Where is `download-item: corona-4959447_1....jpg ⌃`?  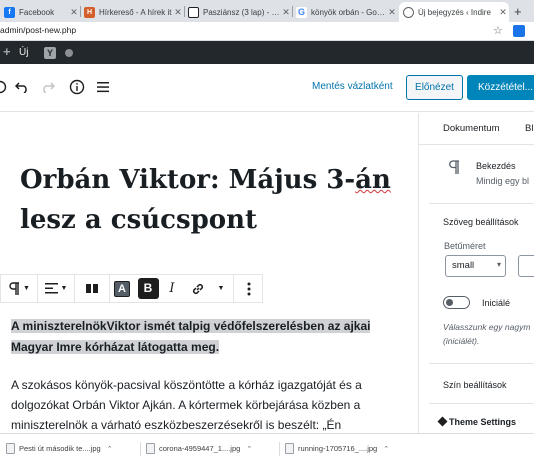 download-item: corona-4959447_1....jpg ⌃ is located at coordinates (199, 448).